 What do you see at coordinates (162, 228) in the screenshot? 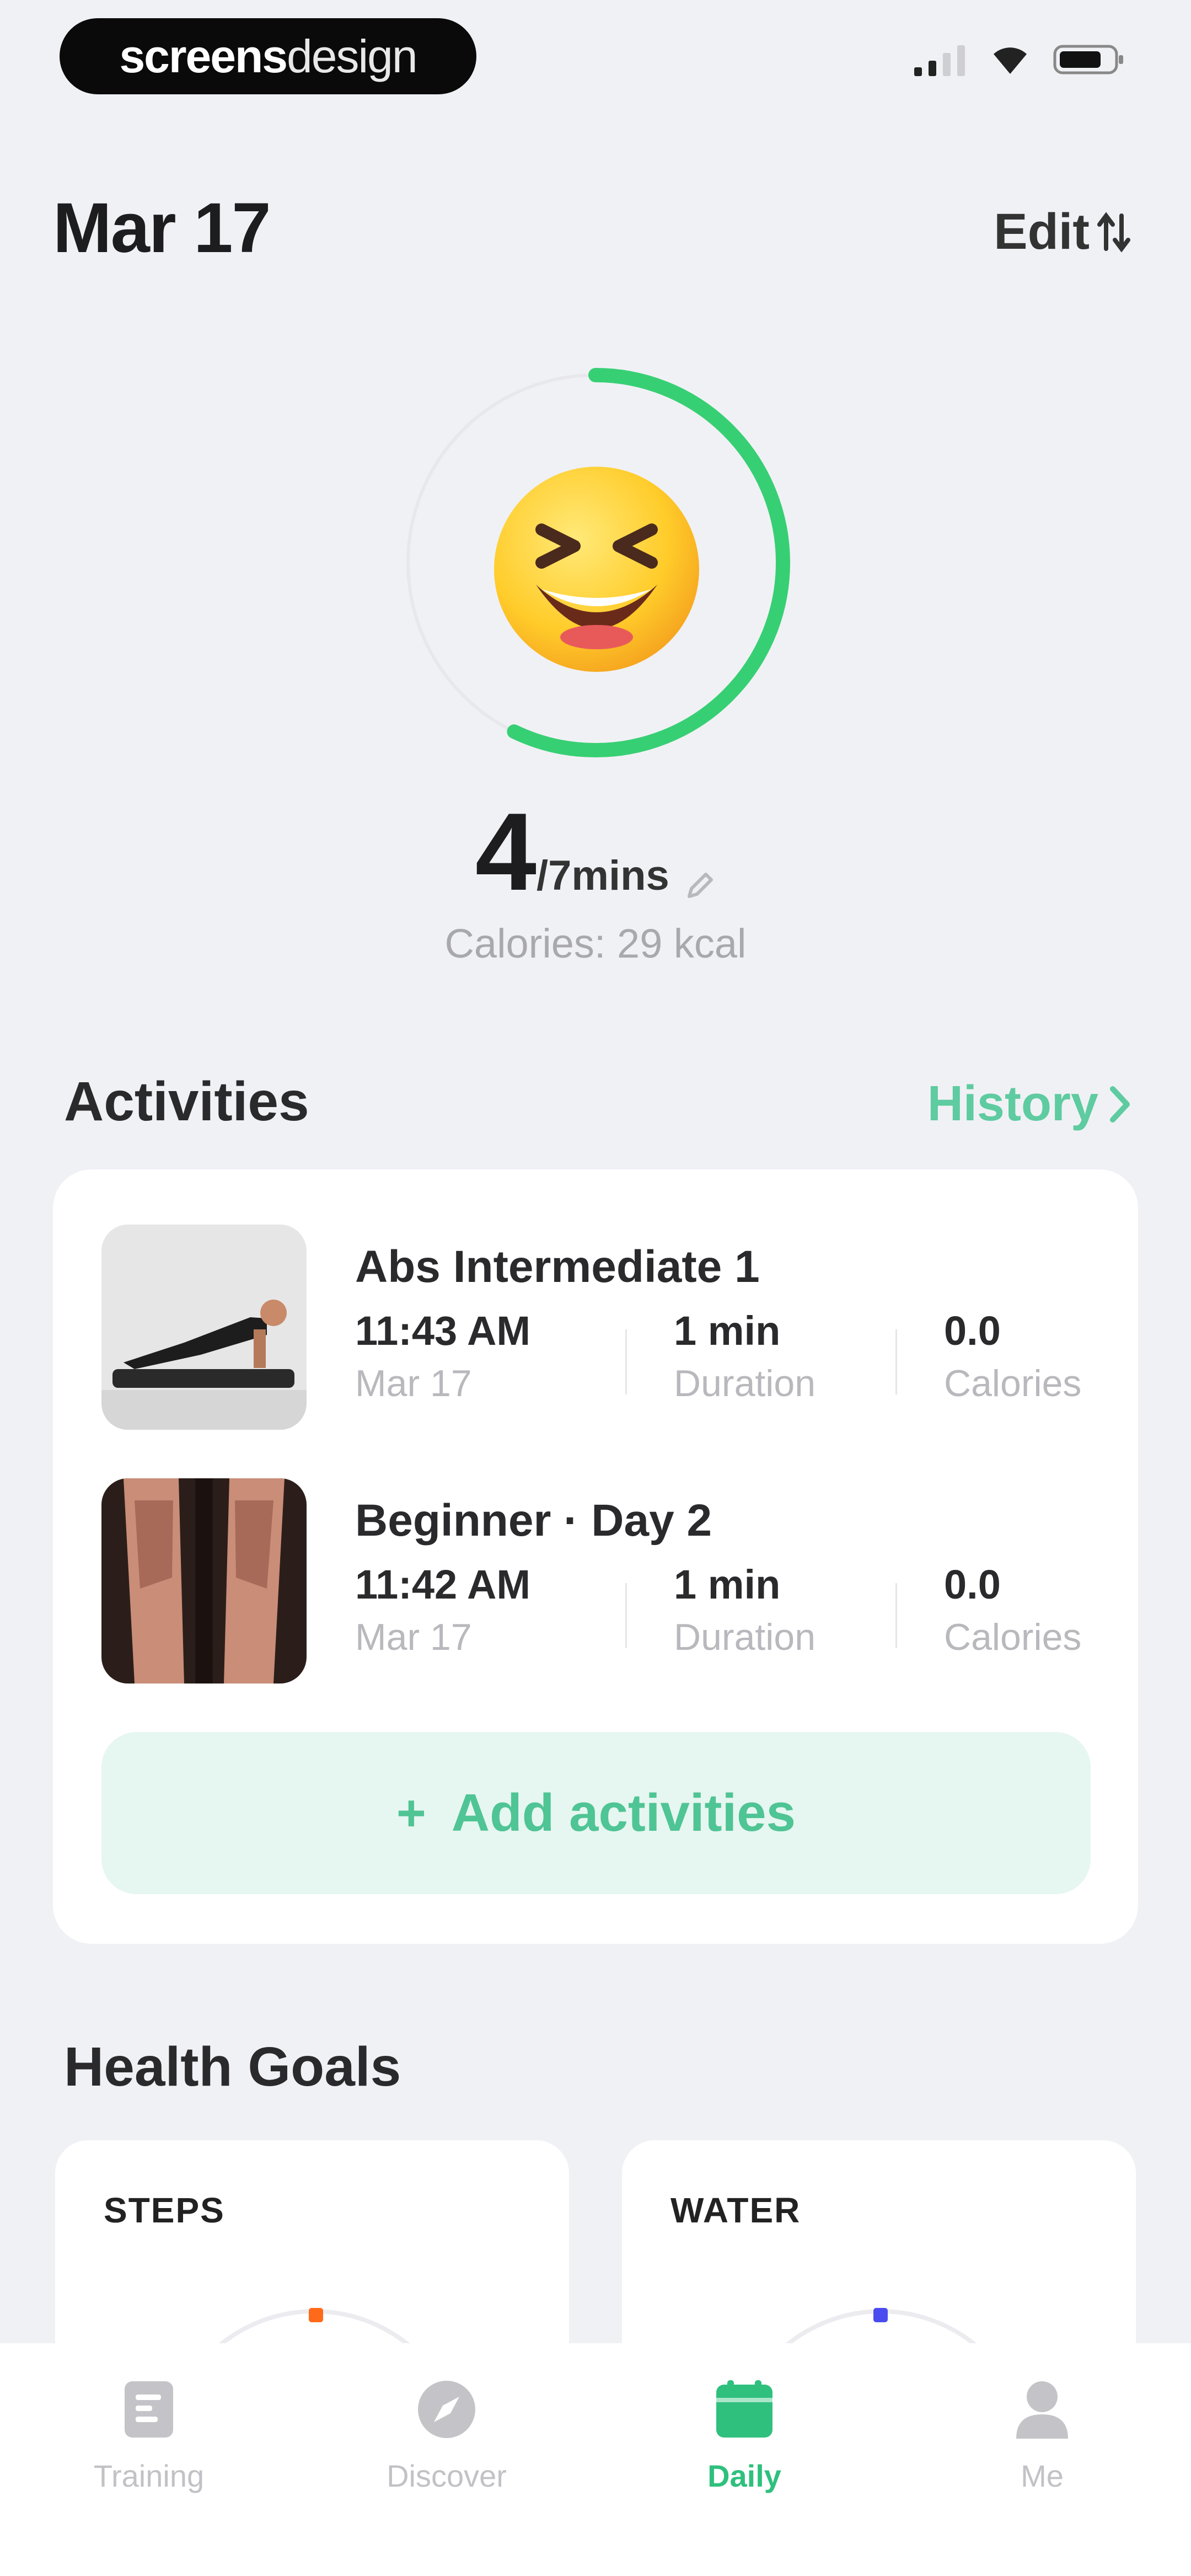
I see `page-title-date: Mar 17` at bounding box center [162, 228].